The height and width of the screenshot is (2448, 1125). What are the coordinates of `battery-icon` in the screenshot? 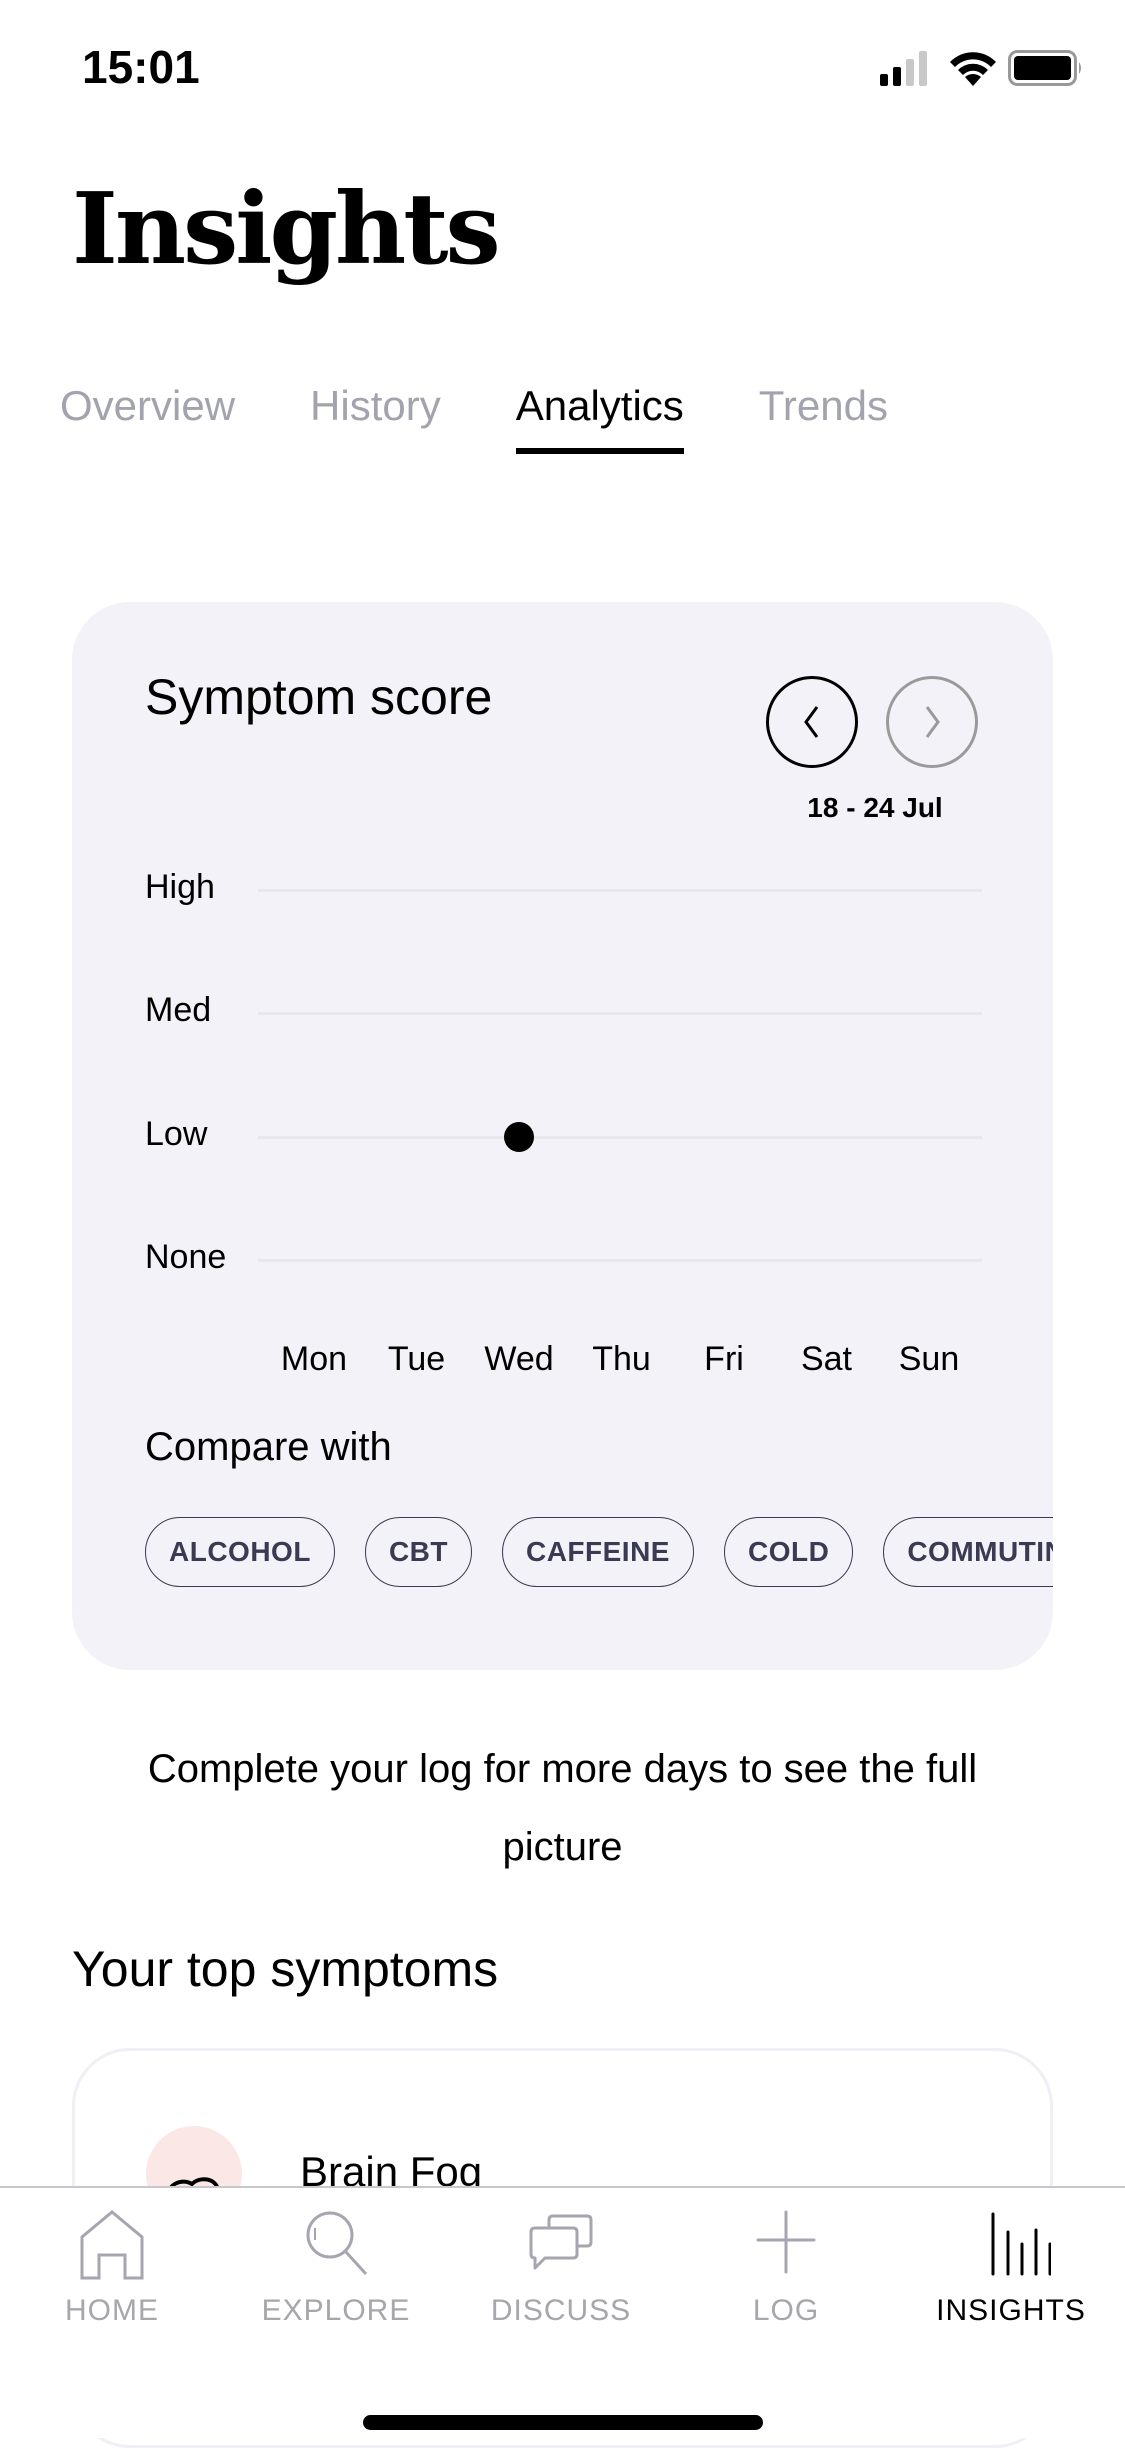 It's located at (1044, 68).